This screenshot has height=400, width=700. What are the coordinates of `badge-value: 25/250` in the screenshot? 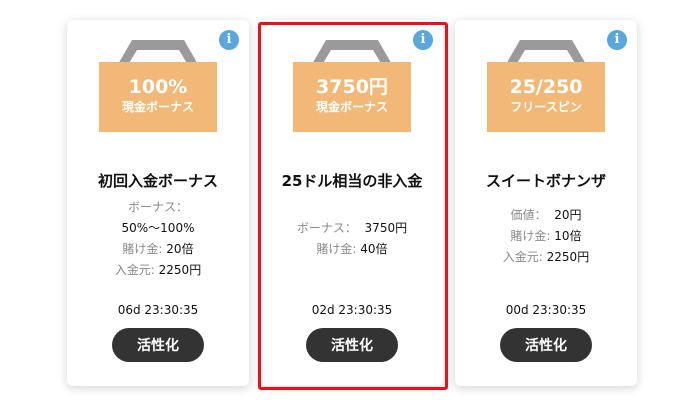 It's located at (546, 87).